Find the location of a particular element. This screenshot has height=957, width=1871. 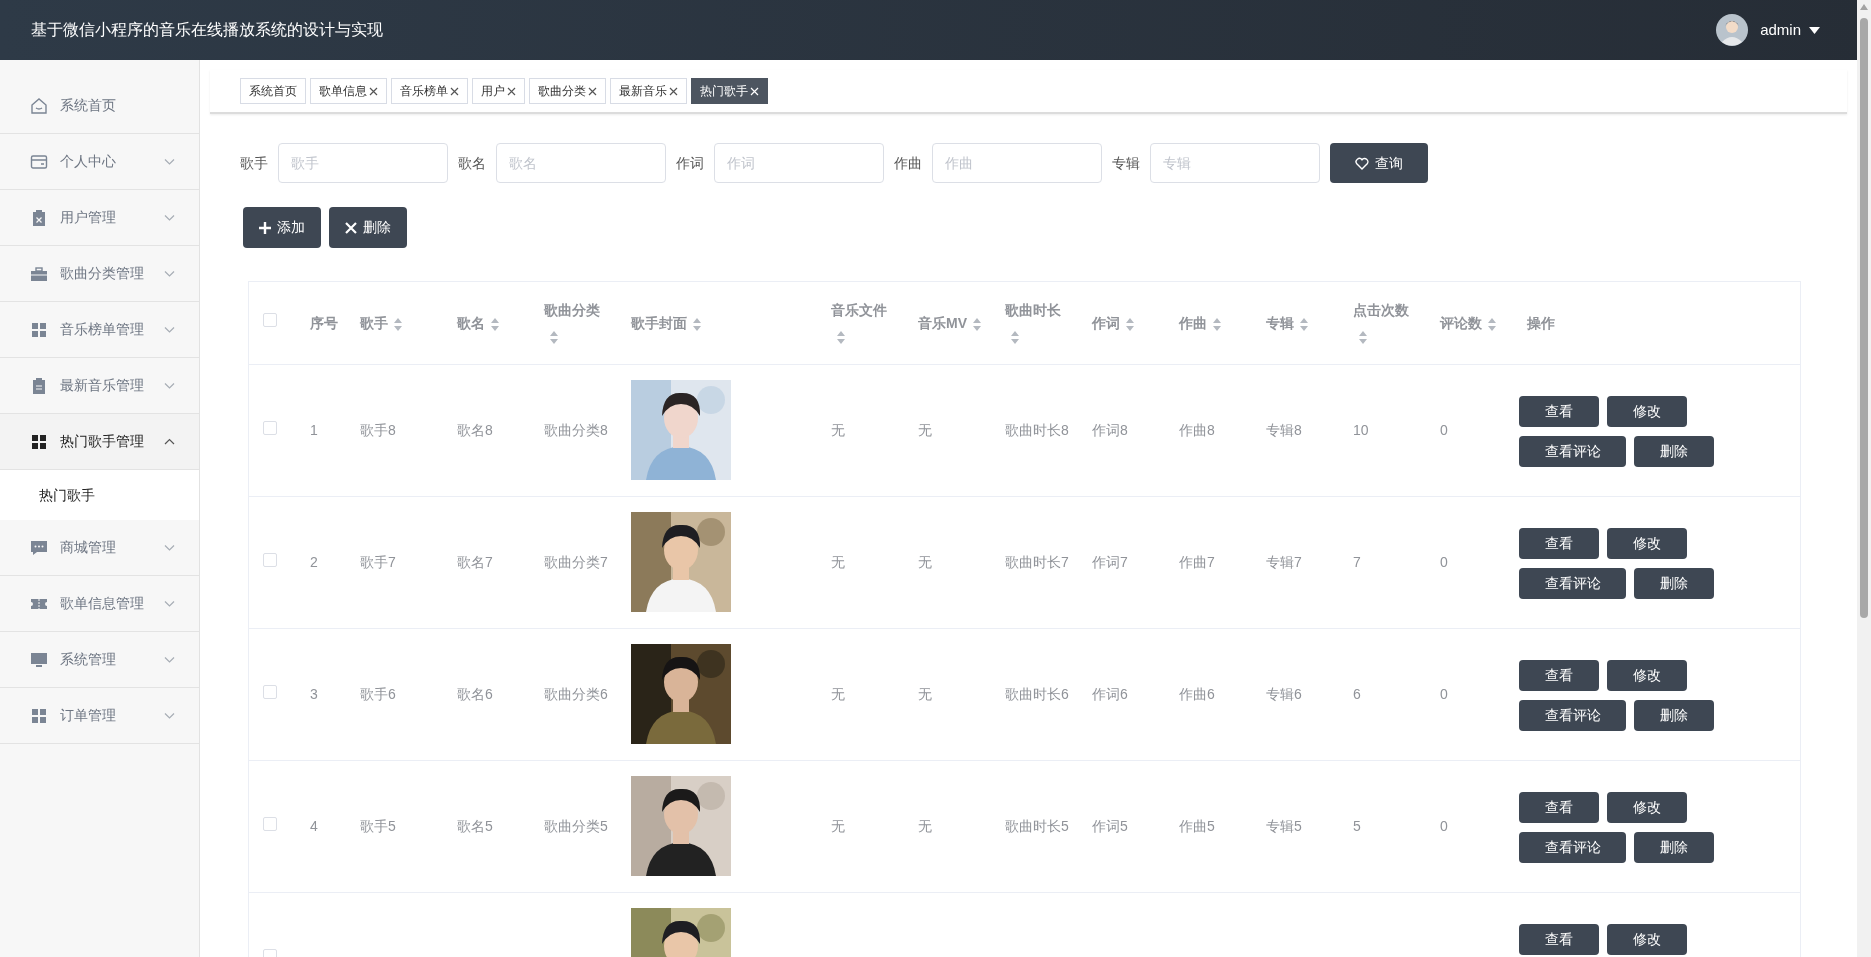

wallet-icon is located at coordinates (39, 161).